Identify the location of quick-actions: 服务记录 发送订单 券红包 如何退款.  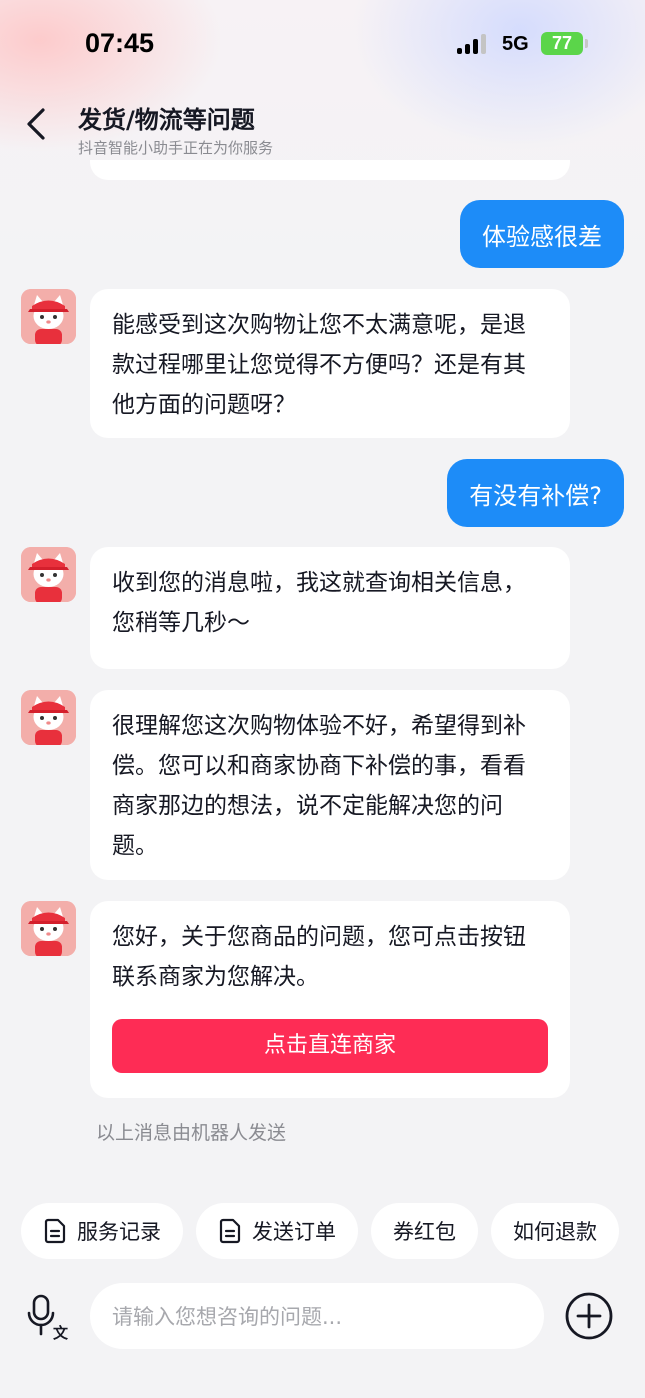
(320, 1231).